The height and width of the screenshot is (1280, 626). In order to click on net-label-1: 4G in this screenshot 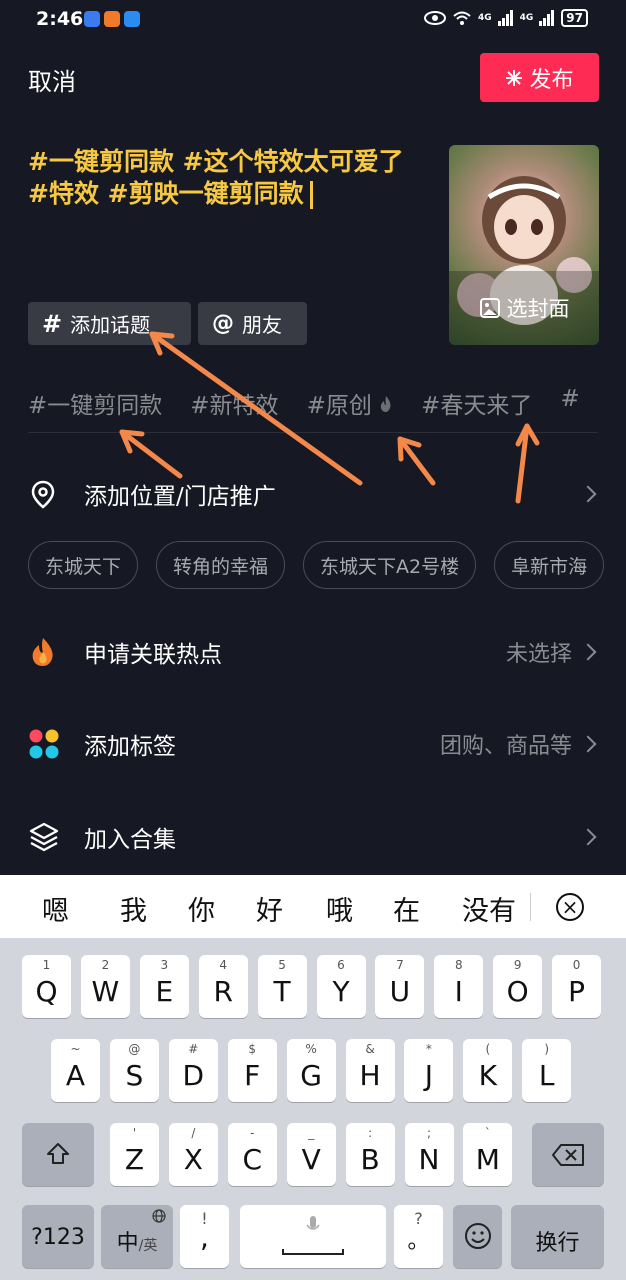, I will do `click(484, 18)`.